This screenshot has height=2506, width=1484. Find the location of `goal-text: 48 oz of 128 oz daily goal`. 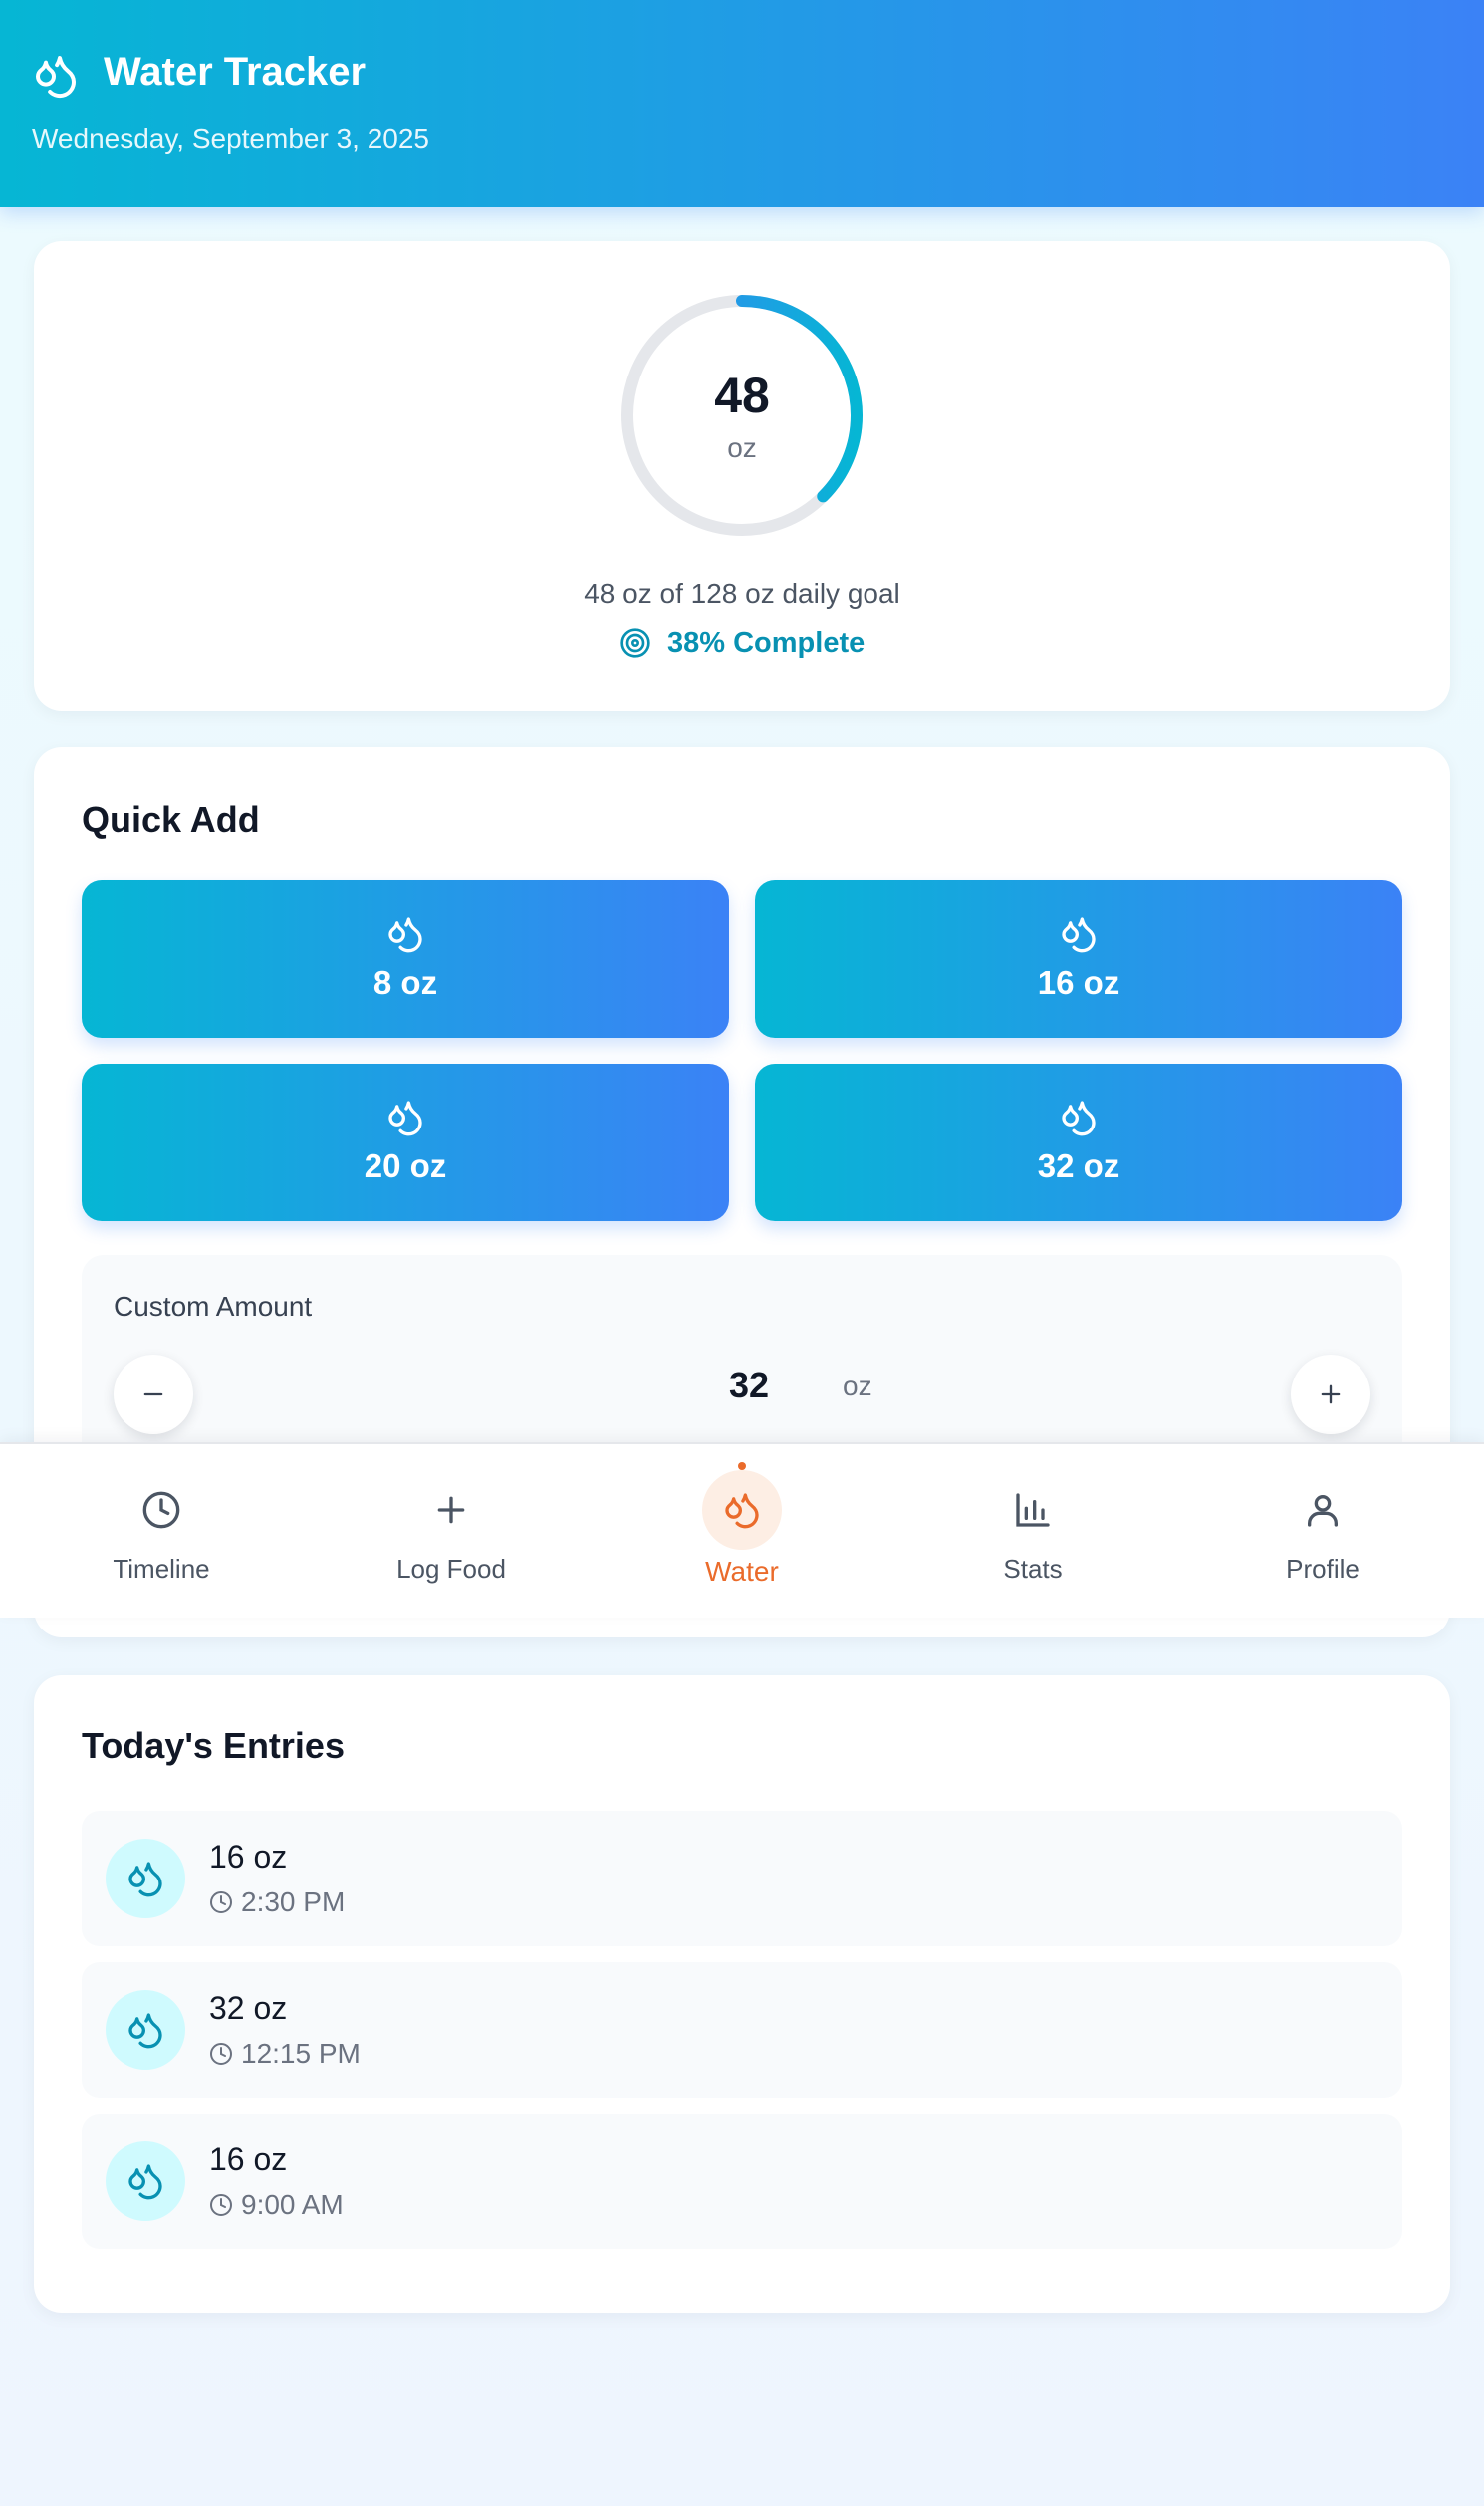

goal-text: 48 oz of 128 oz daily goal is located at coordinates (742, 593).